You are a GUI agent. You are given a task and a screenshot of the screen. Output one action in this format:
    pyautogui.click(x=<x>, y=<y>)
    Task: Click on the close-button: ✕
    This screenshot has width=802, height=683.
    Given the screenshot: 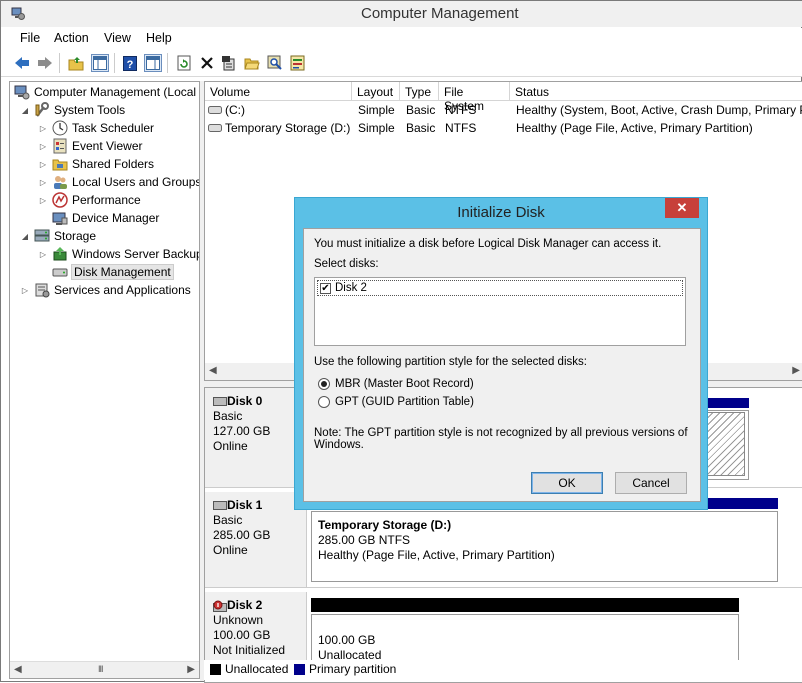 What is the action you would take?
    pyautogui.click(x=682, y=208)
    